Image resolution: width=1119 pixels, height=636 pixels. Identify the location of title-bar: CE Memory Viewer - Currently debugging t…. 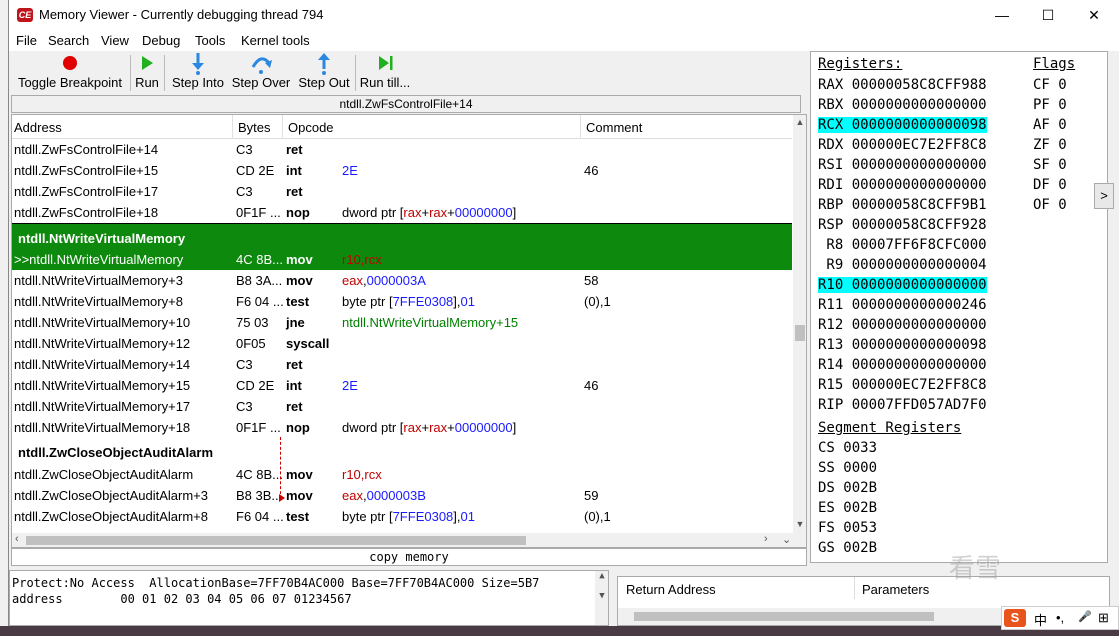
(564, 15).